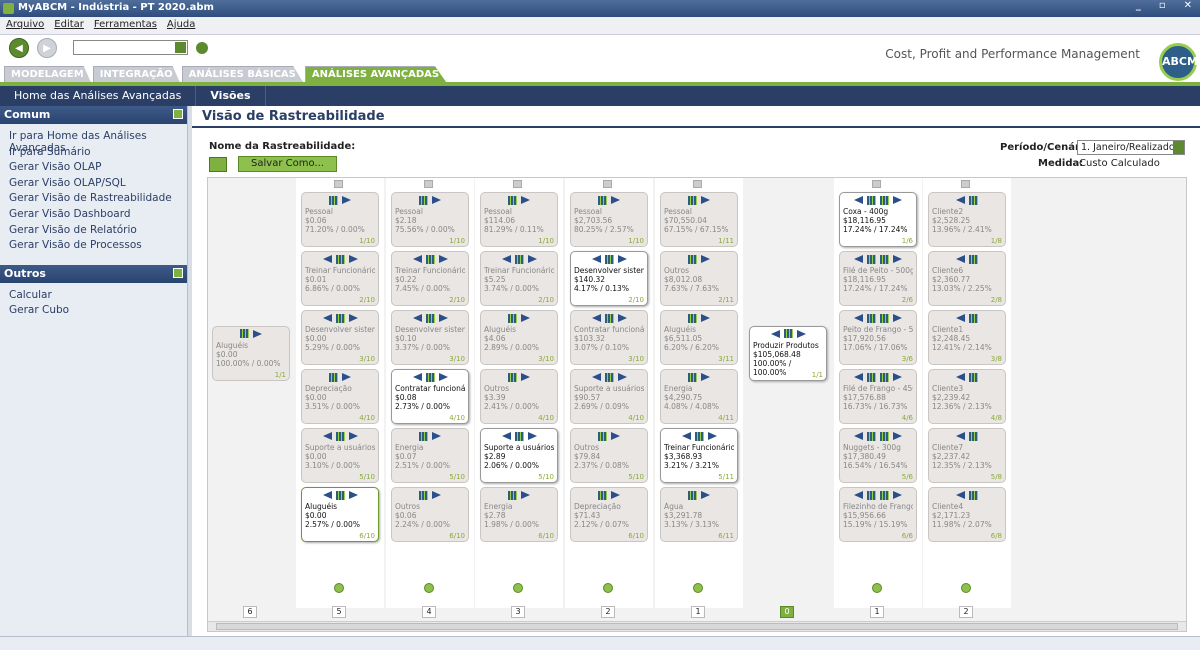 This screenshot has width=1200, height=650. Describe the element at coordinates (98, 312) in the screenshot. I see `sidebar-item-gerar-cubo: Gerar Cubo` at that location.